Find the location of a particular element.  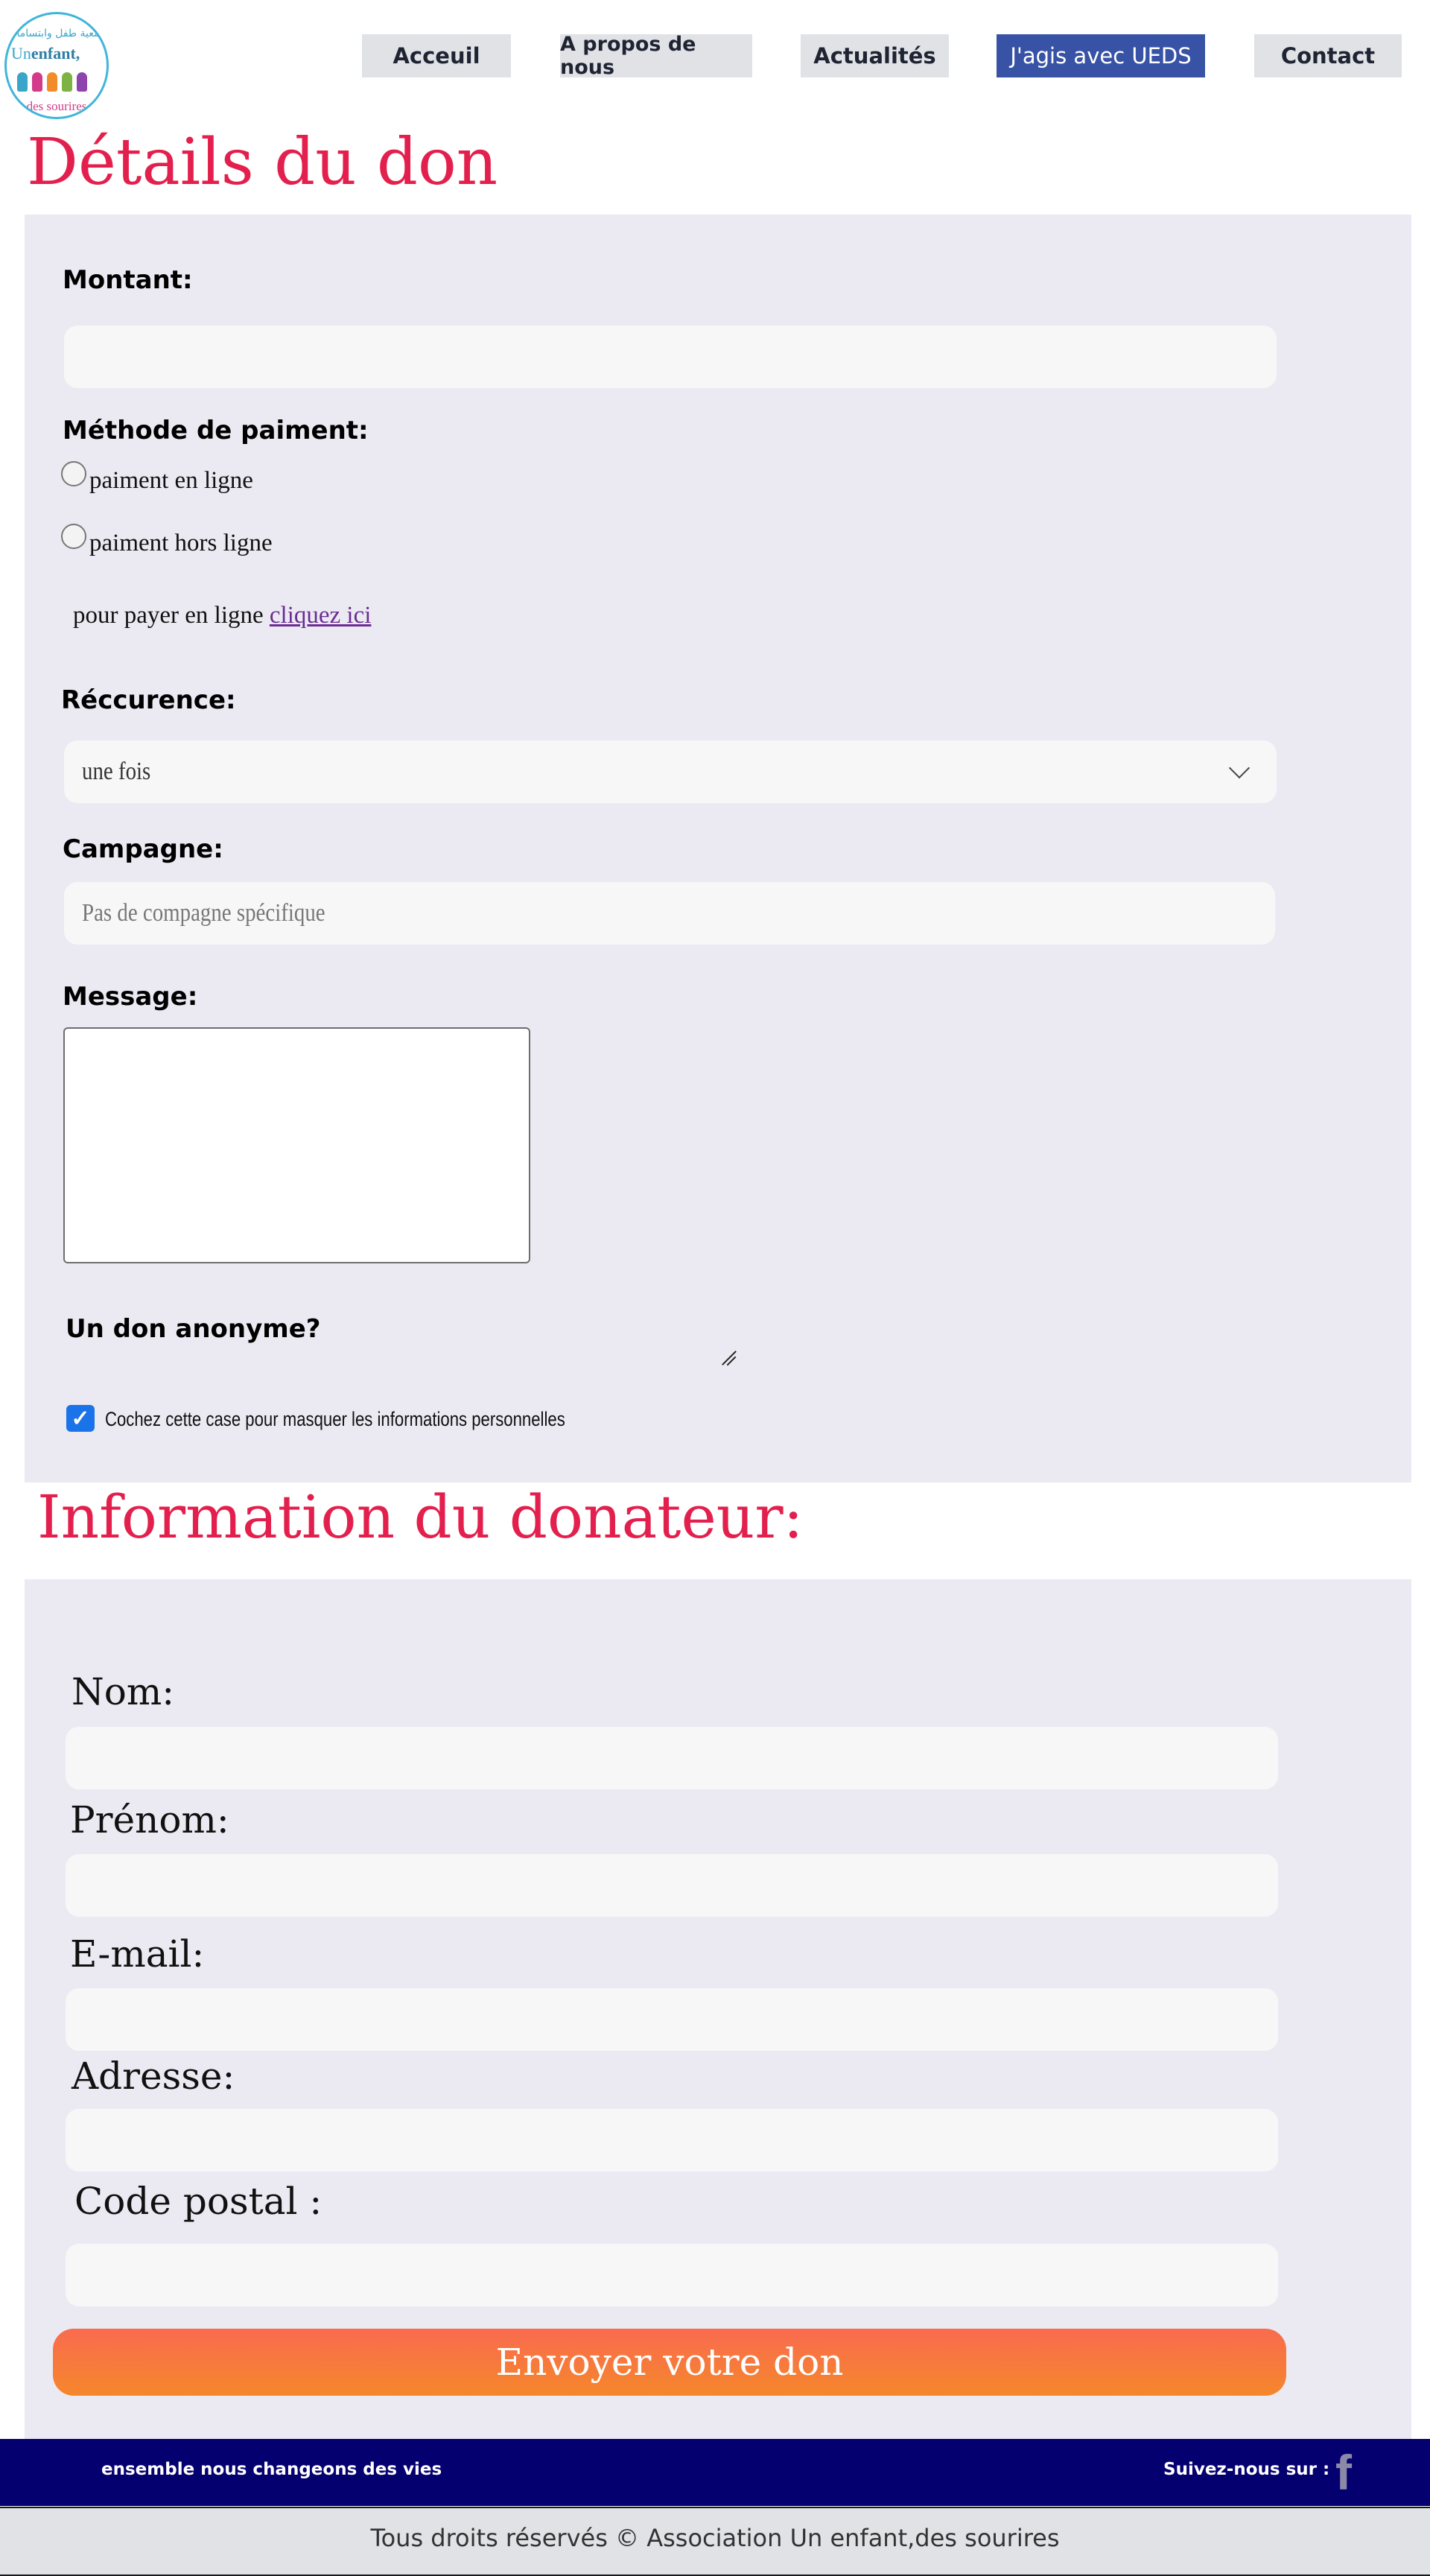

prenom-label: Prénom: is located at coordinates (149, 1819).